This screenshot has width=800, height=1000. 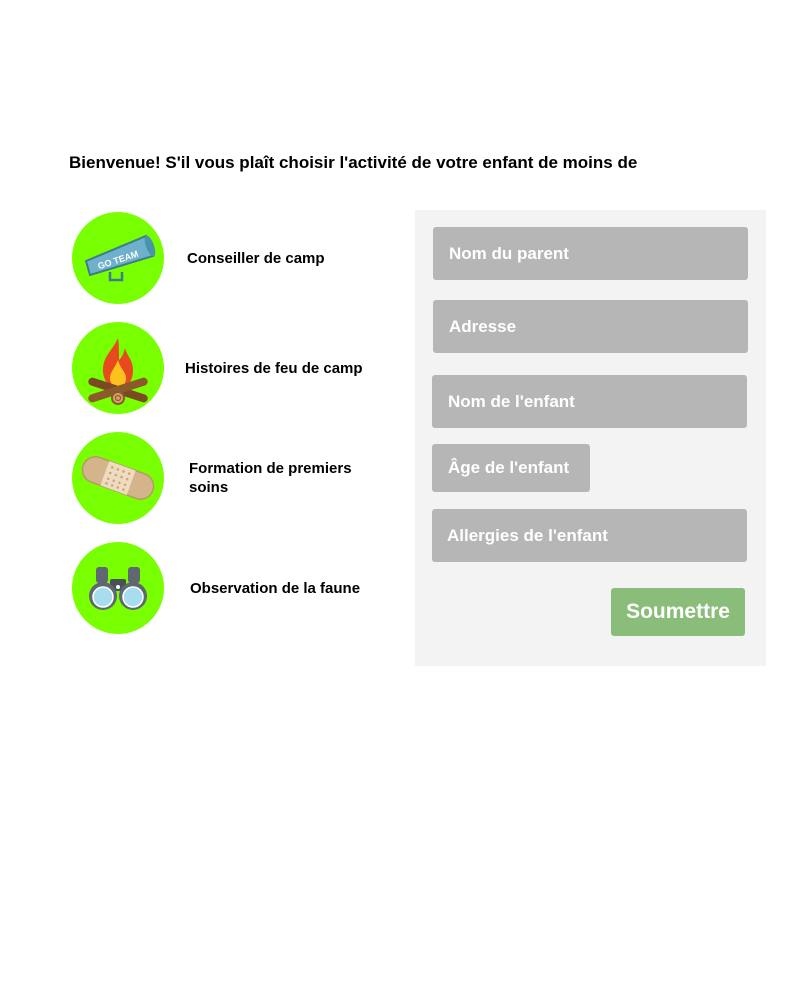 What do you see at coordinates (589, 401) in the screenshot?
I see `child-name-field: Nom de l'enfant` at bounding box center [589, 401].